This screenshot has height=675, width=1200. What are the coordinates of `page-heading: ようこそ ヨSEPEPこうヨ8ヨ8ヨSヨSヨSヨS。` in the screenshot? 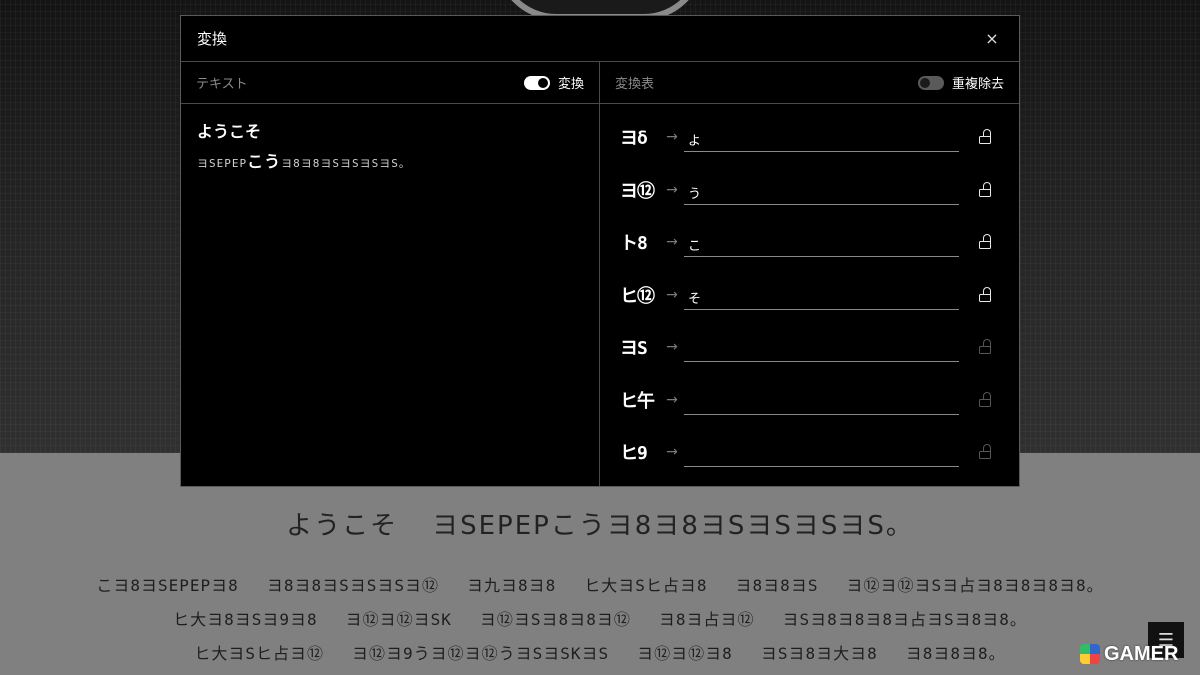 It's located at (600, 523).